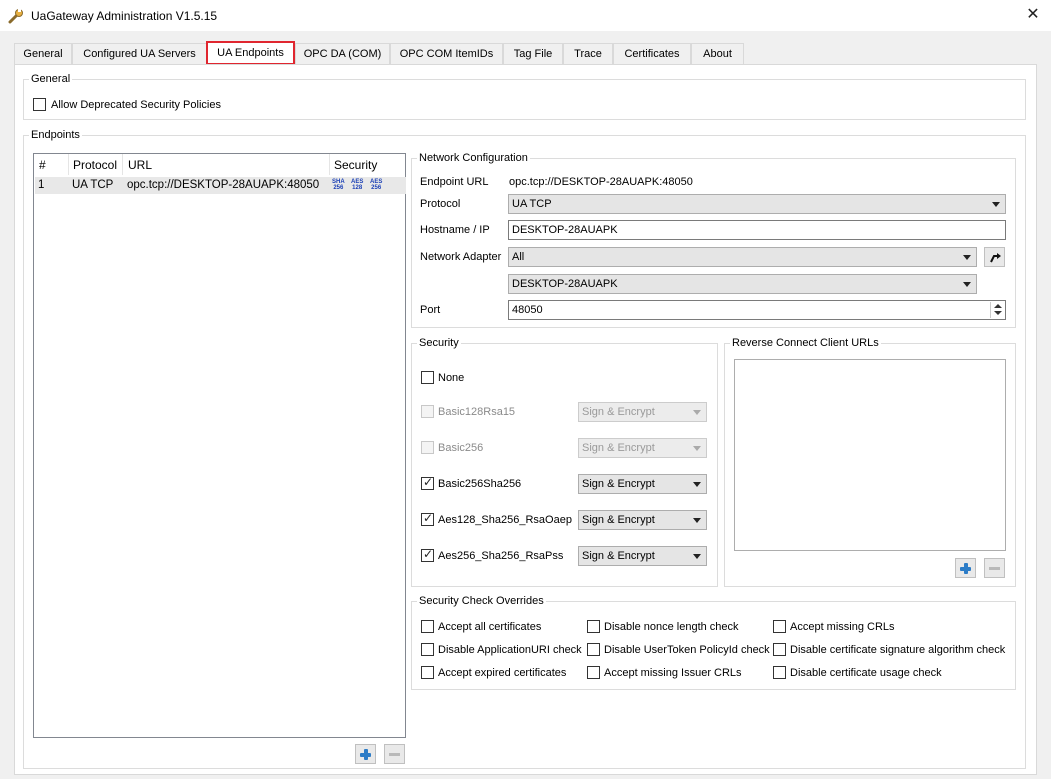 Image resolution: width=1051 pixels, height=779 pixels. I want to click on port-spin-buttons, so click(997, 310).